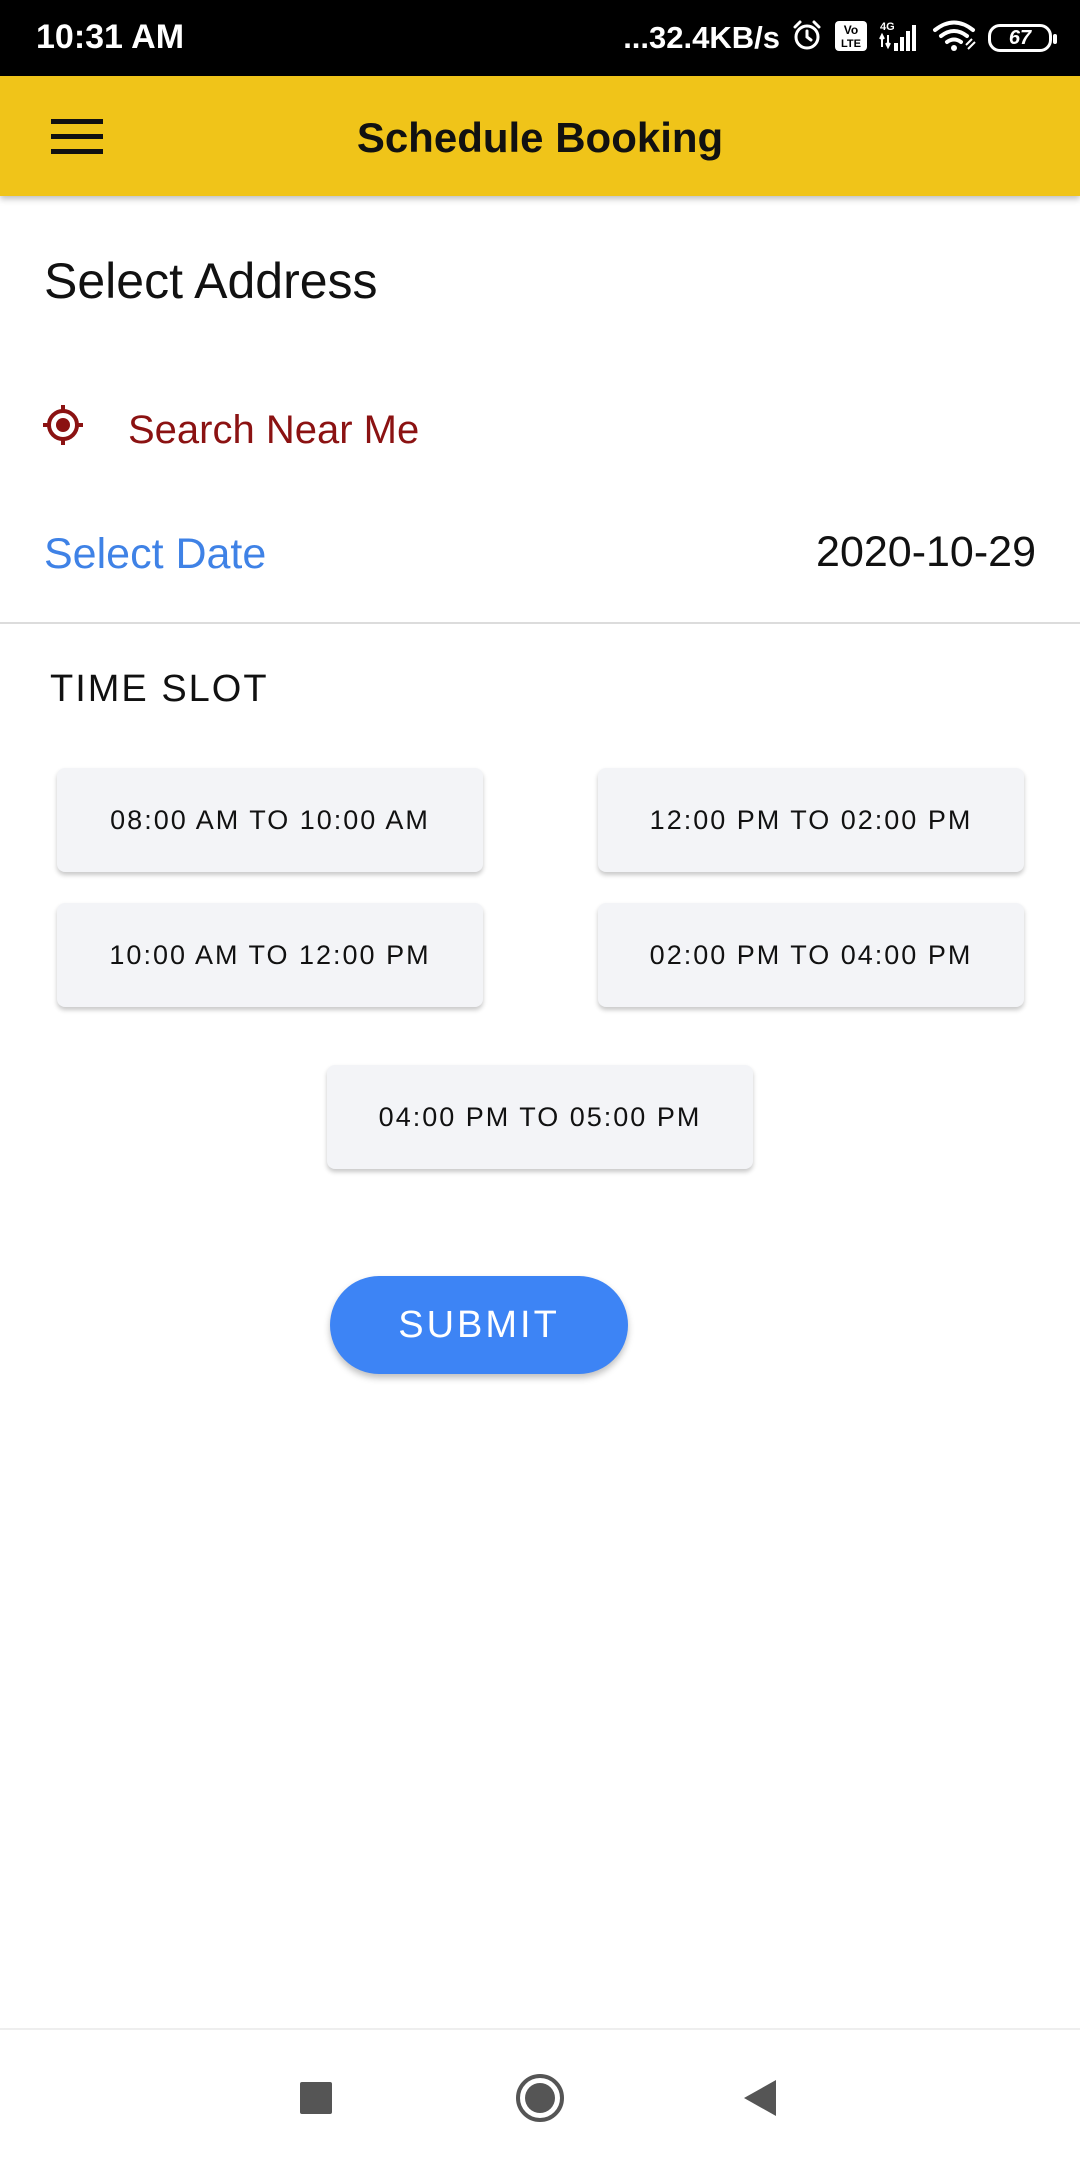 The width and height of the screenshot is (1080, 2160). What do you see at coordinates (316, 2098) in the screenshot?
I see `recent-apps-icon` at bounding box center [316, 2098].